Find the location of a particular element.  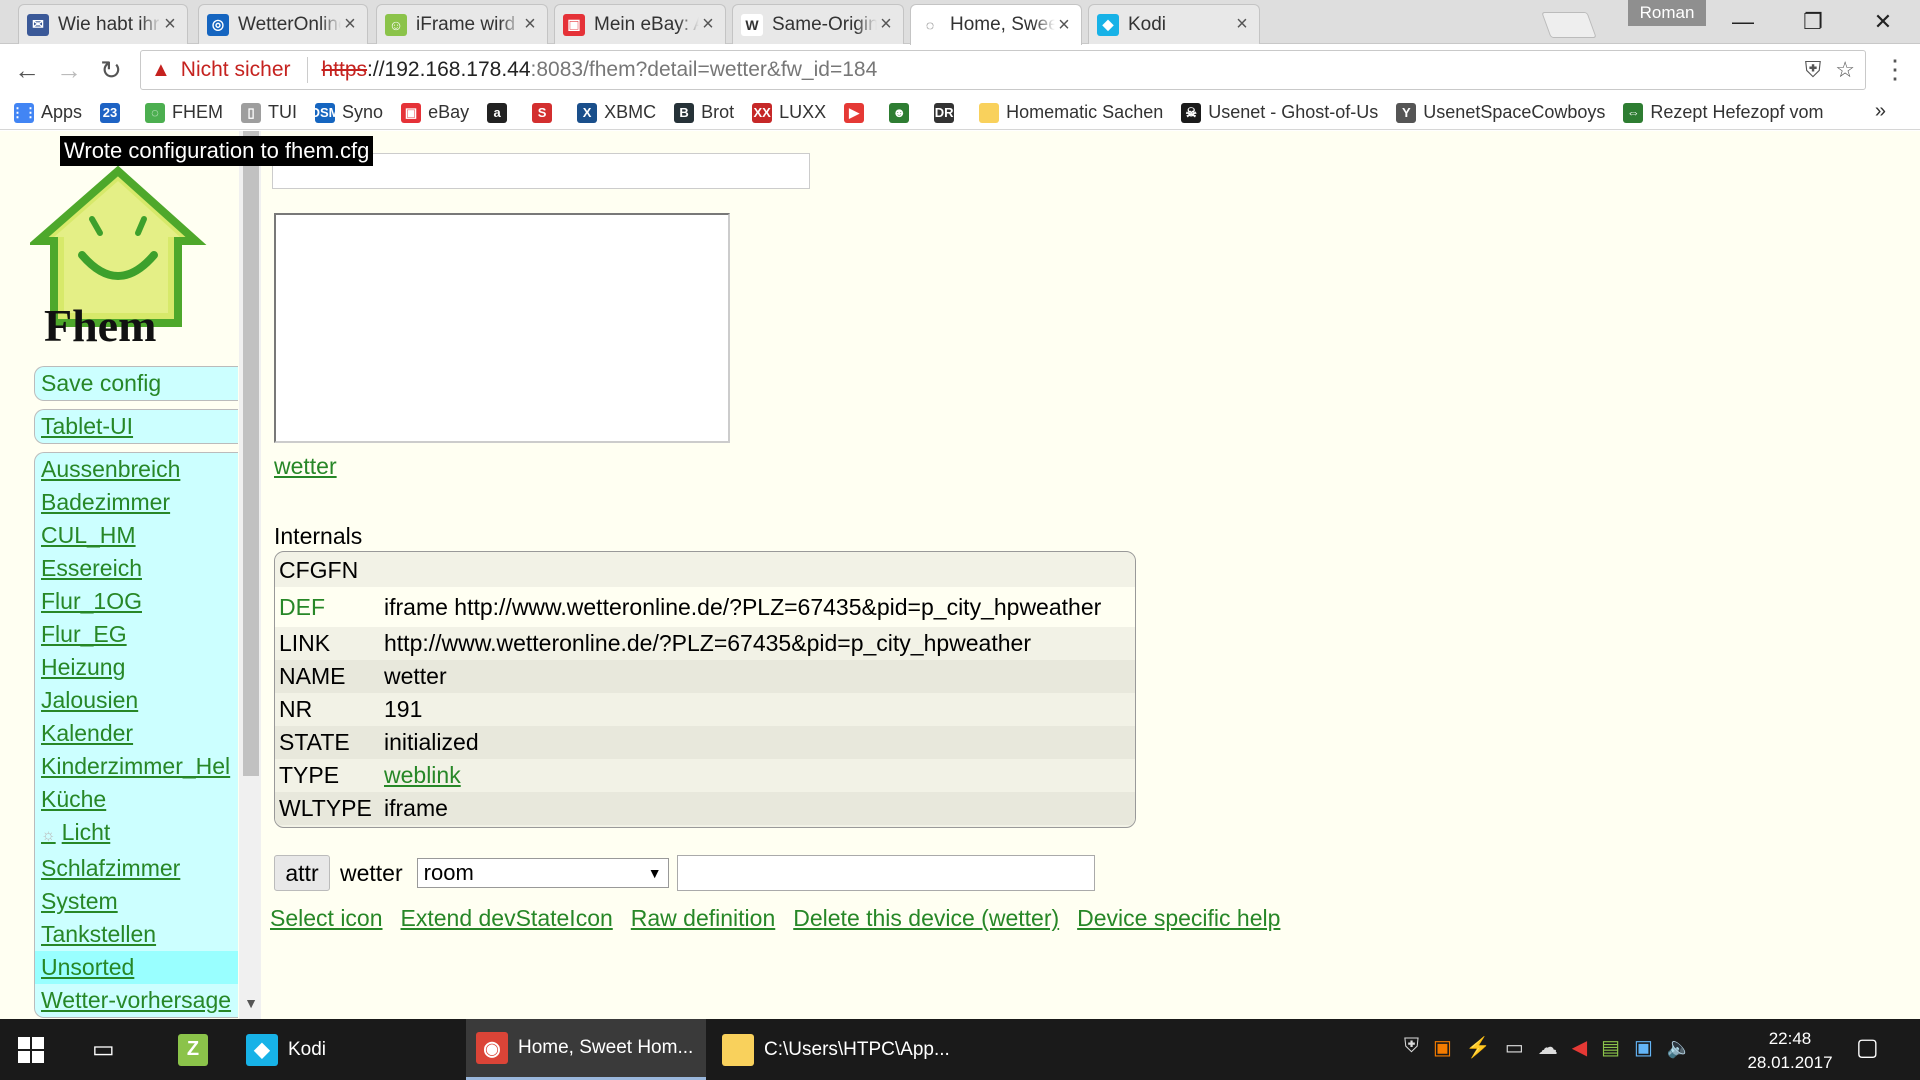

menu-scrollbar-thumb is located at coordinates (251, 453).